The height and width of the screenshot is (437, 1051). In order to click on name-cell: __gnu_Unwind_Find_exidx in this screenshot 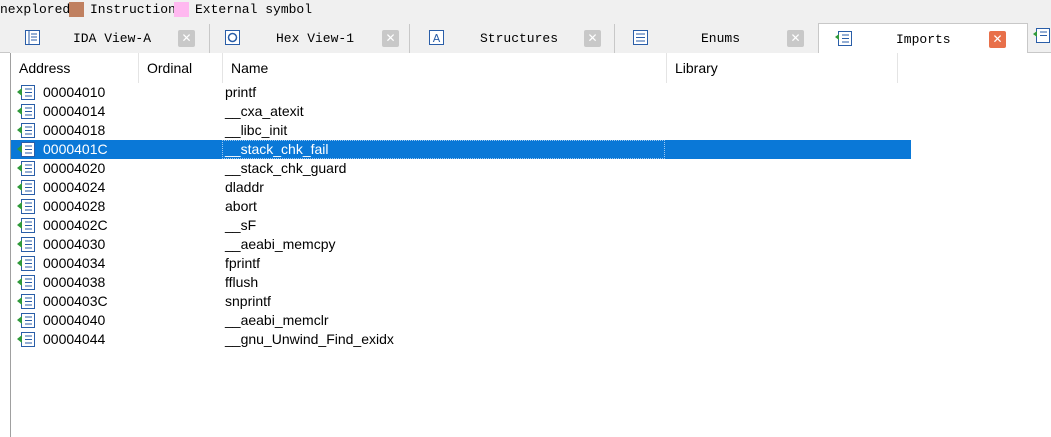, I will do `click(309, 339)`.